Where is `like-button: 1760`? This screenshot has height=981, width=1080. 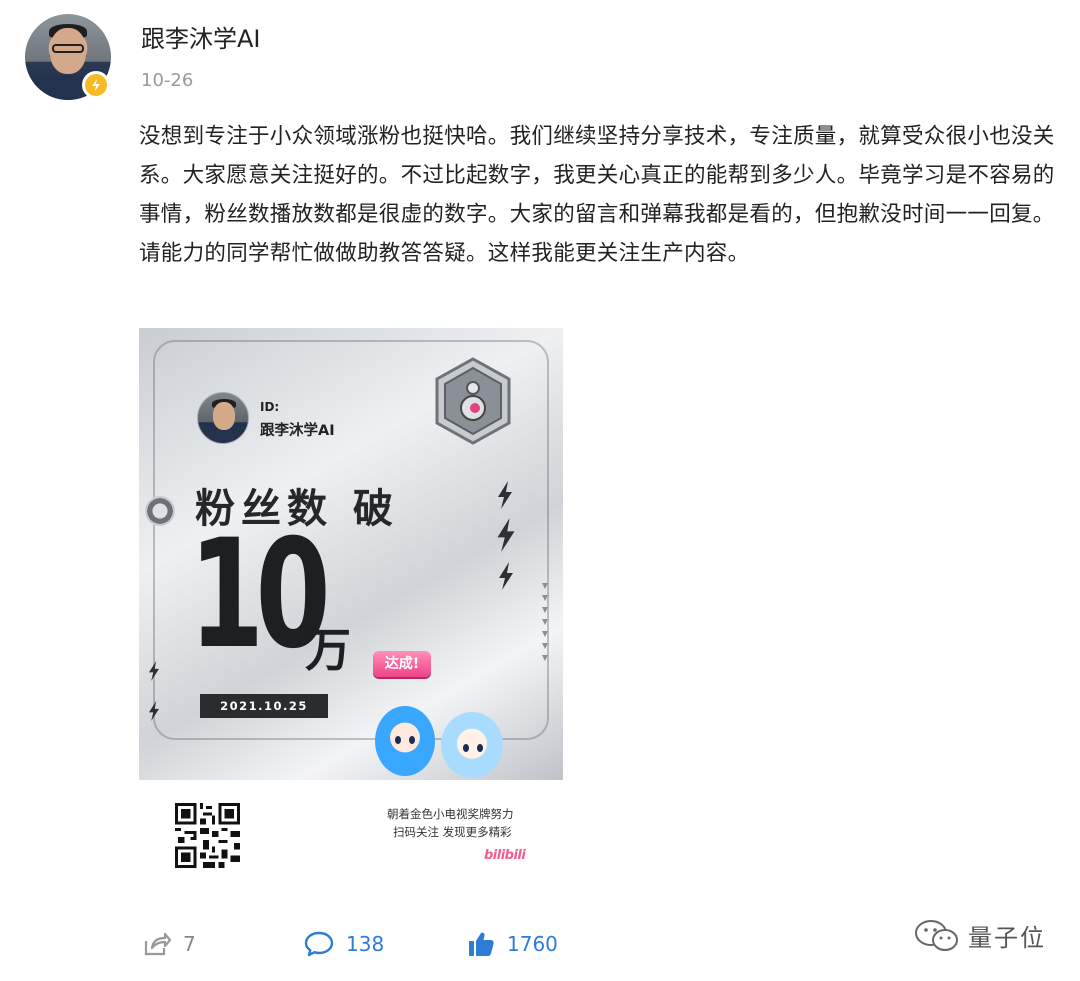
like-button: 1760 is located at coordinates (512, 944).